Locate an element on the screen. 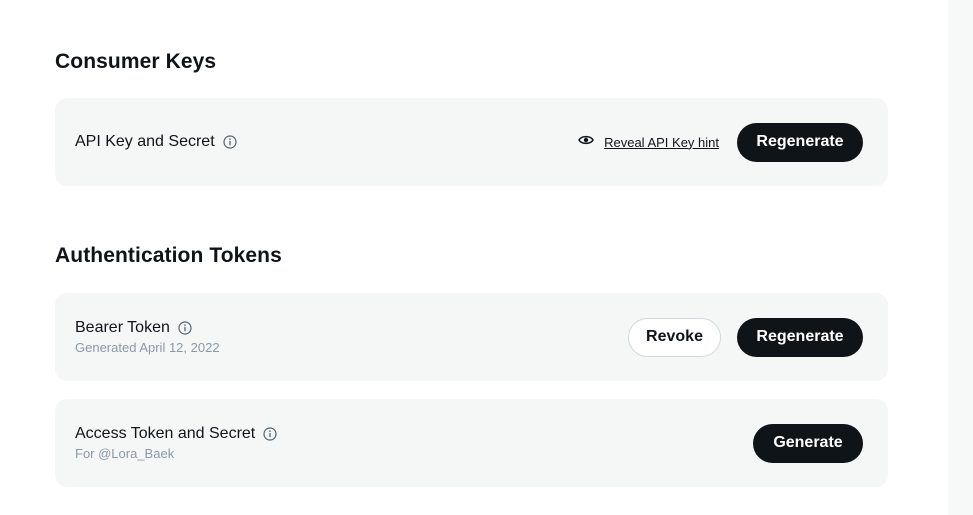 This screenshot has width=973, height=515. access-token-info: Access Token and Secret For @Lora_Baek is located at coordinates (176, 443).